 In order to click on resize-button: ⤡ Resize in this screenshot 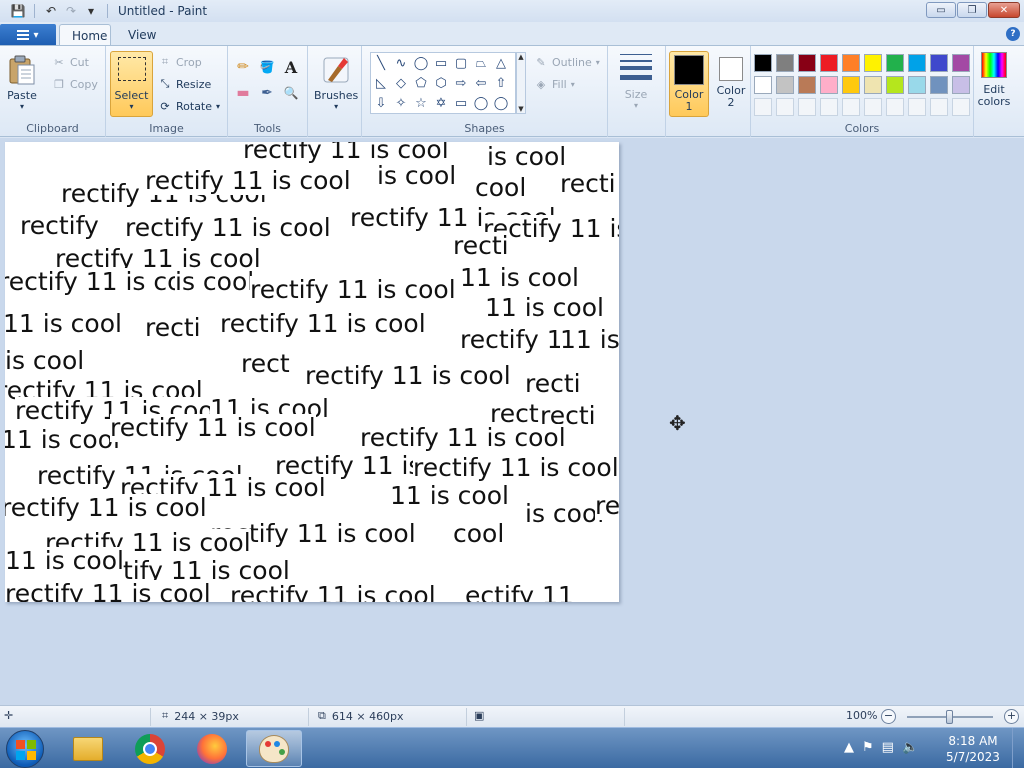, I will do `click(185, 84)`.